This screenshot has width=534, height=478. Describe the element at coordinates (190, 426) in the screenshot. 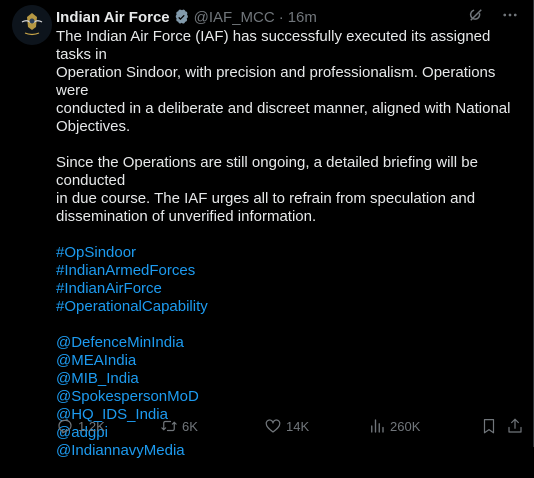

I see `repost-count: 6K` at that location.